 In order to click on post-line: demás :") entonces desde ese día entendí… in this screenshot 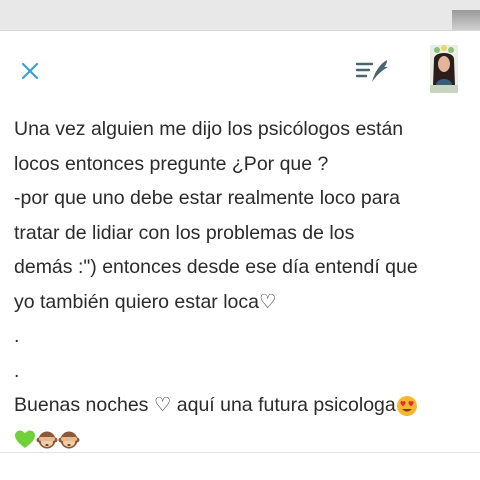, I will do `click(216, 267)`.